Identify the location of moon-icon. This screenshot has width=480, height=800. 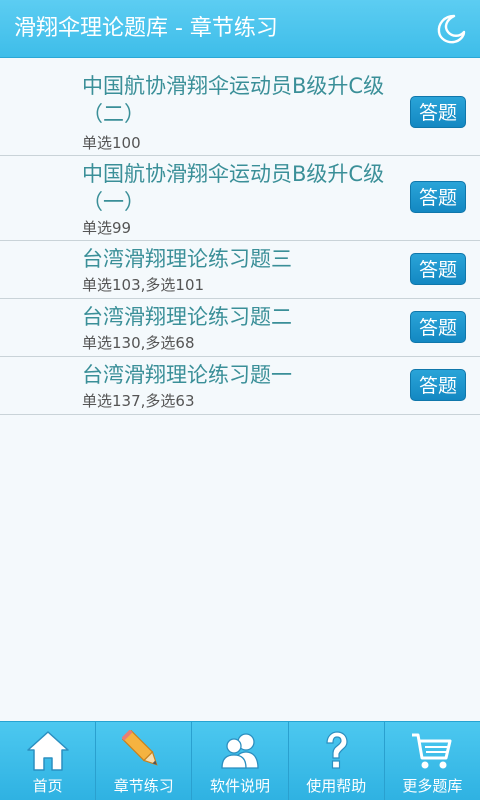
(449, 29).